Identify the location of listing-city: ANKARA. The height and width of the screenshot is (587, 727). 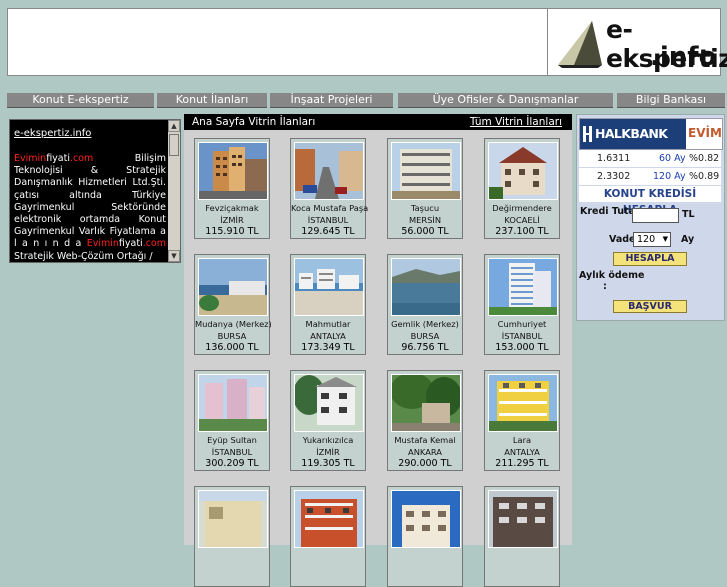
(425, 452).